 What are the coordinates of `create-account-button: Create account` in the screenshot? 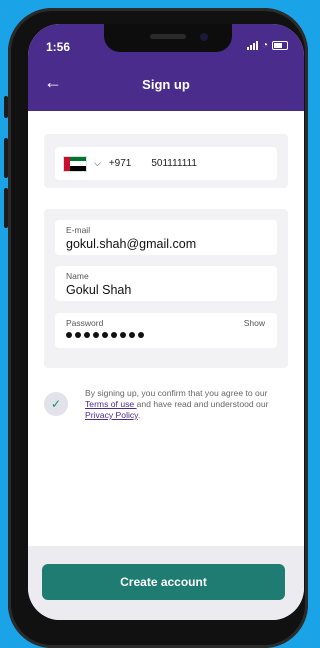 It's located at (163, 582).